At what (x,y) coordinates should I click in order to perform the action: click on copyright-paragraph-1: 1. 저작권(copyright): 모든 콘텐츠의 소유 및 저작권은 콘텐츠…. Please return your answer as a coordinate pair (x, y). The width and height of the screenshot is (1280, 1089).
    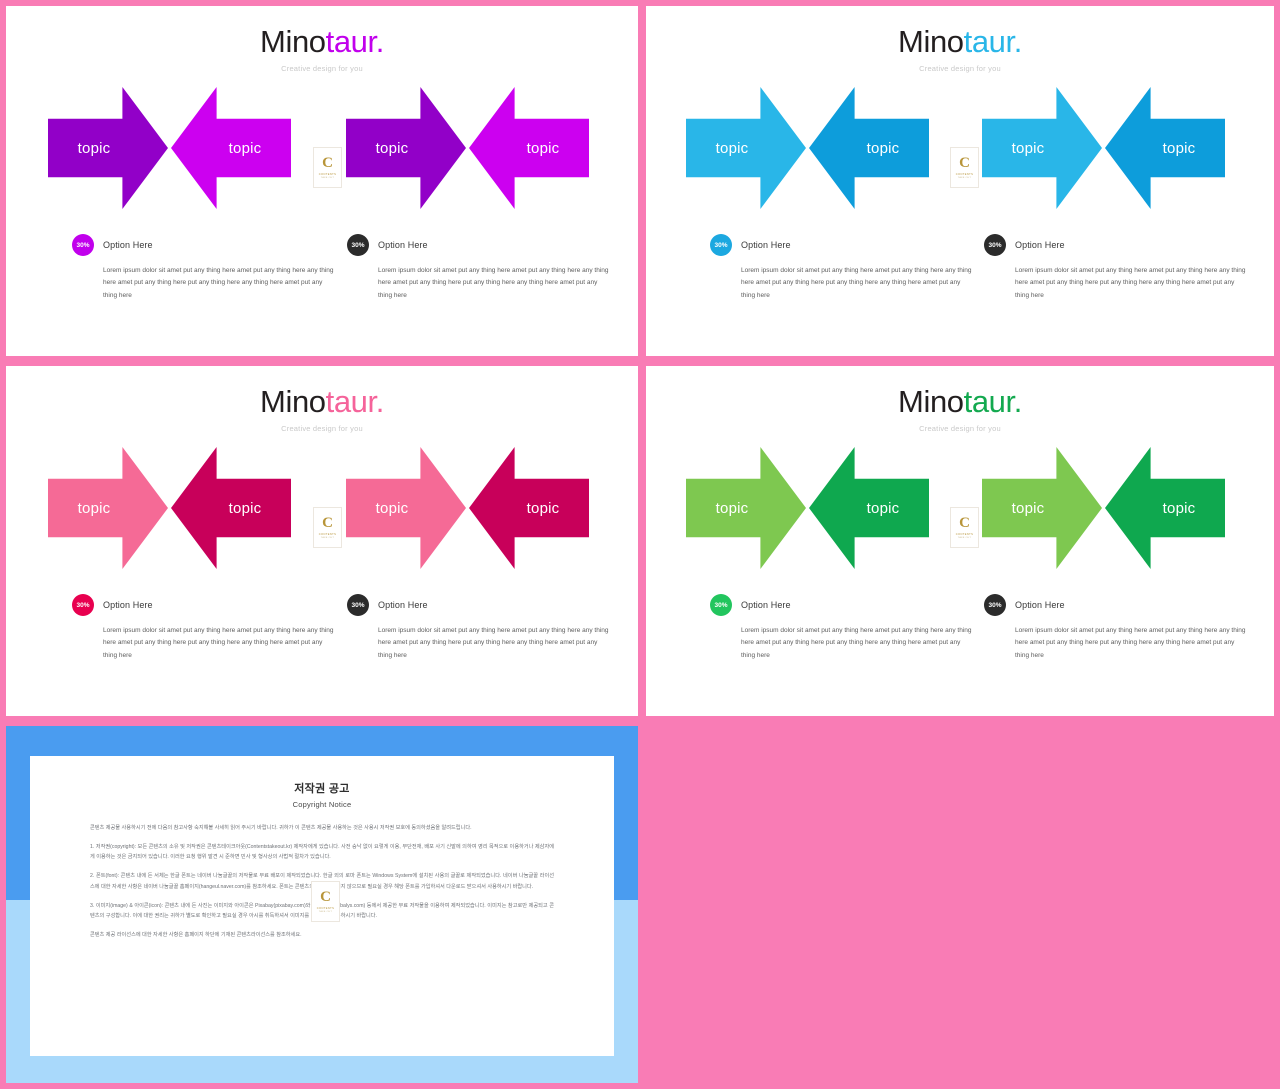
    Looking at the image, I should click on (322, 852).